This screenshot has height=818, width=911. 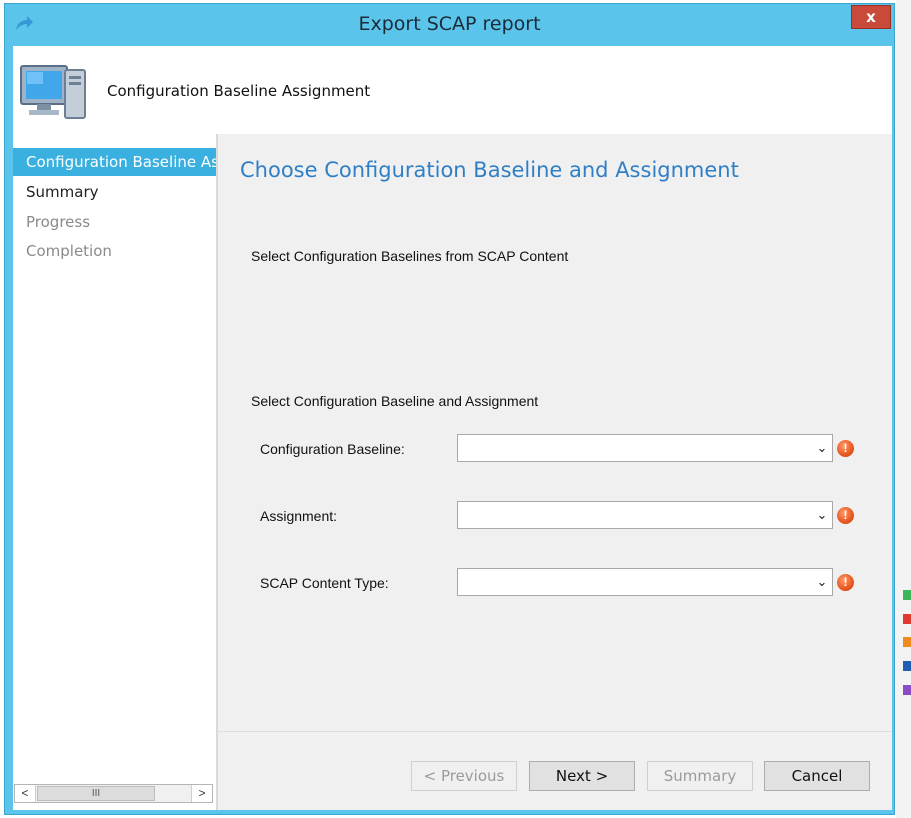 What do you see at coordinates (324, 583) in the screenshot?
I see `scap-content-type-label: SCAP Content Type:` at bounding box center [324, 583].